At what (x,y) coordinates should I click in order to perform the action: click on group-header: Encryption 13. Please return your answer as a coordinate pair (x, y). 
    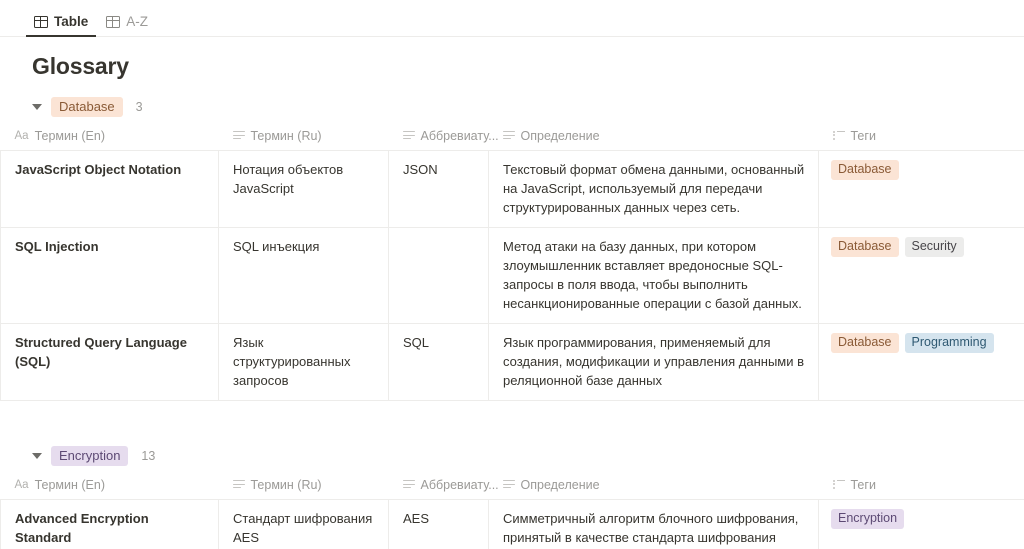
    Looking at the image, I should click on (528, 456).